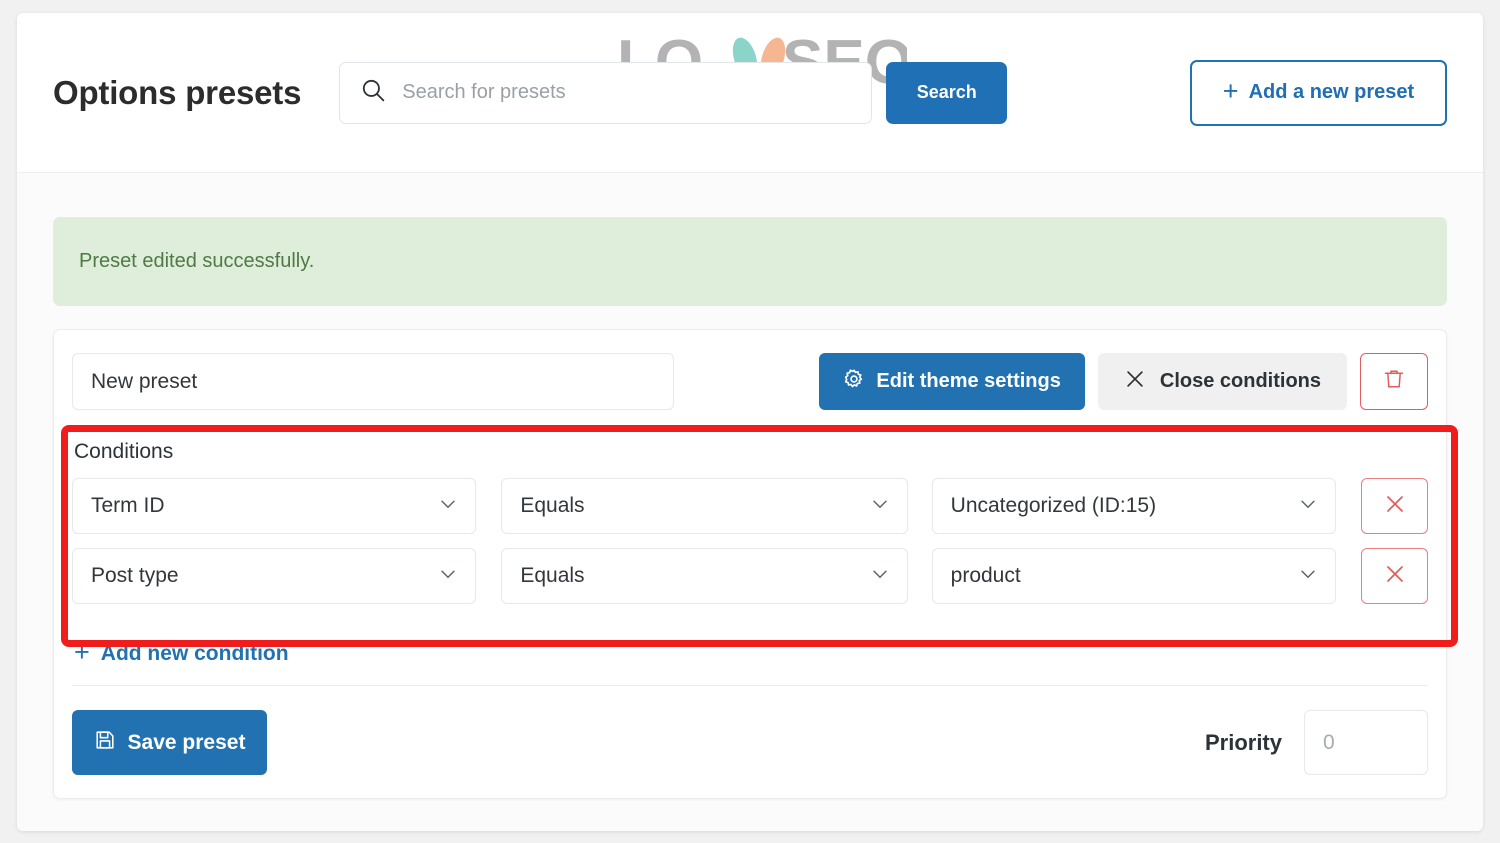  I want to click on add-new-preset-label: Add a new preset, so click(1331, 92).